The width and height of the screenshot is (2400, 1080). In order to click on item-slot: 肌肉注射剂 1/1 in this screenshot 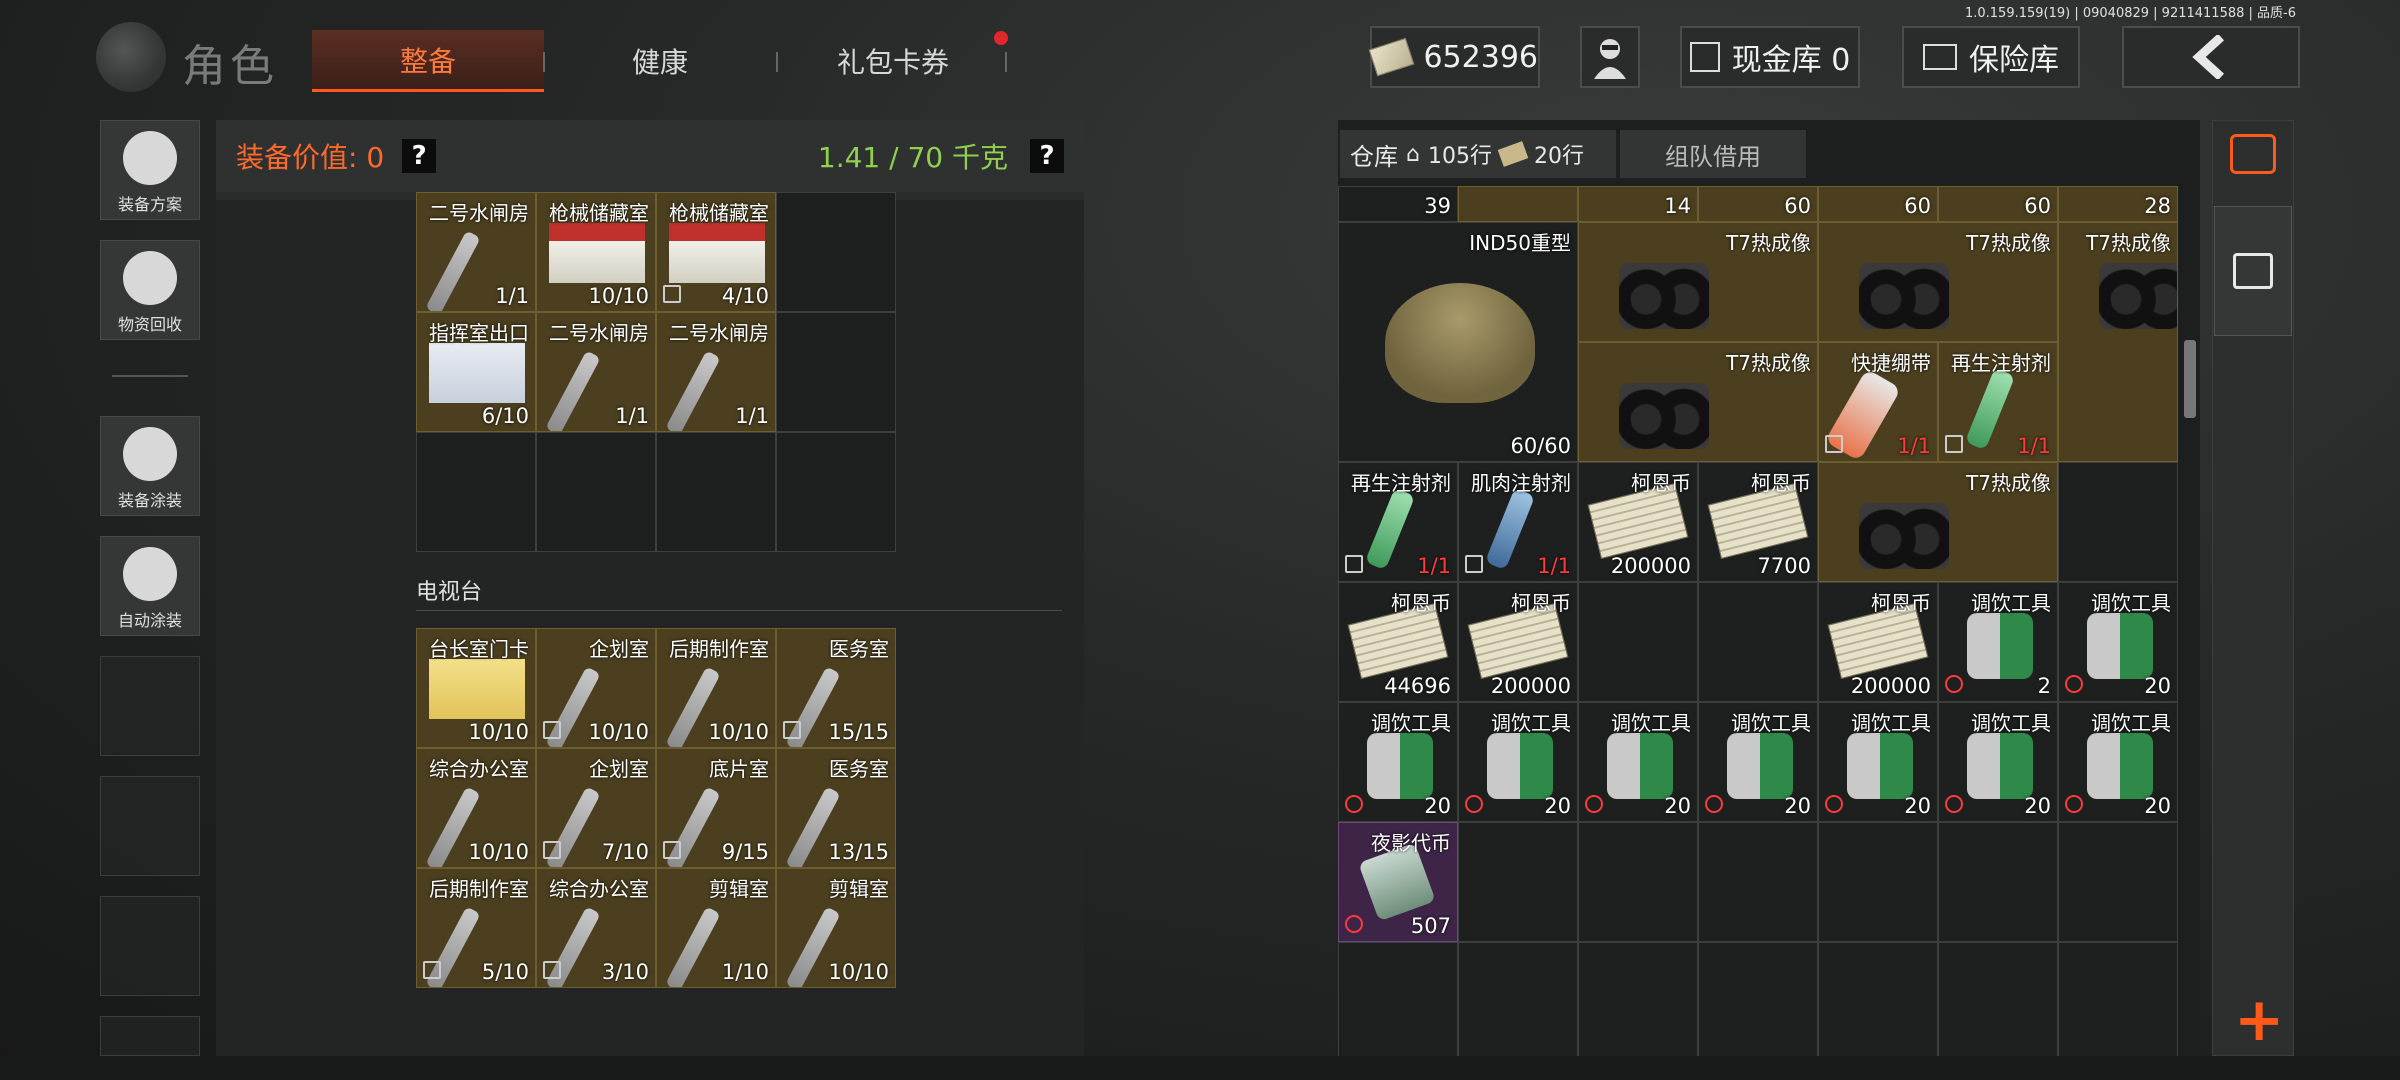, I will do `click(1518, 522)`.